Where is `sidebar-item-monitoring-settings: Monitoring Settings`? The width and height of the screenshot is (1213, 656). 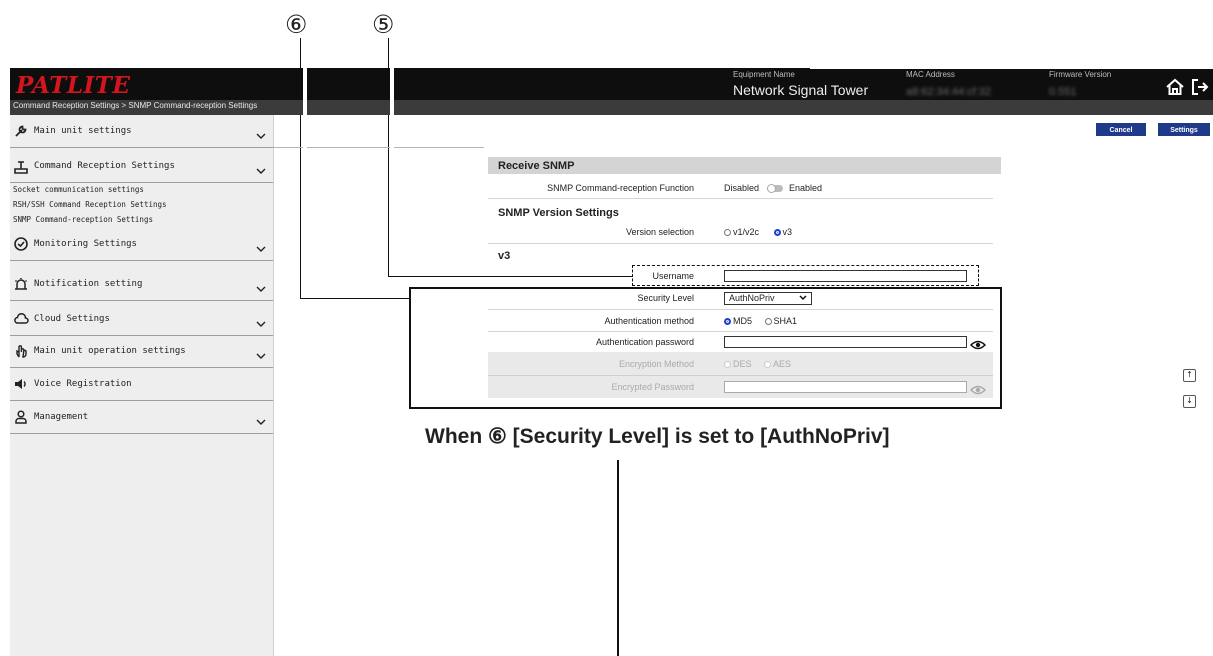
sidebar-item-monitoring-settings: Monitoring Settings is located at coordinates (141, 245).